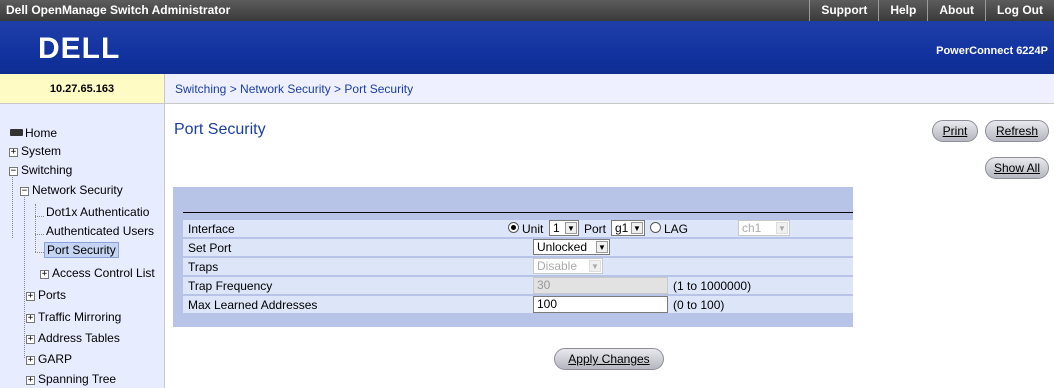 The width and height of the screenshot is (1054, 388). What do you see at coordinates (699, 305) in the screenshot?
I see `max-learned-range: (0 to 100)` at bounding box center [699, 305].